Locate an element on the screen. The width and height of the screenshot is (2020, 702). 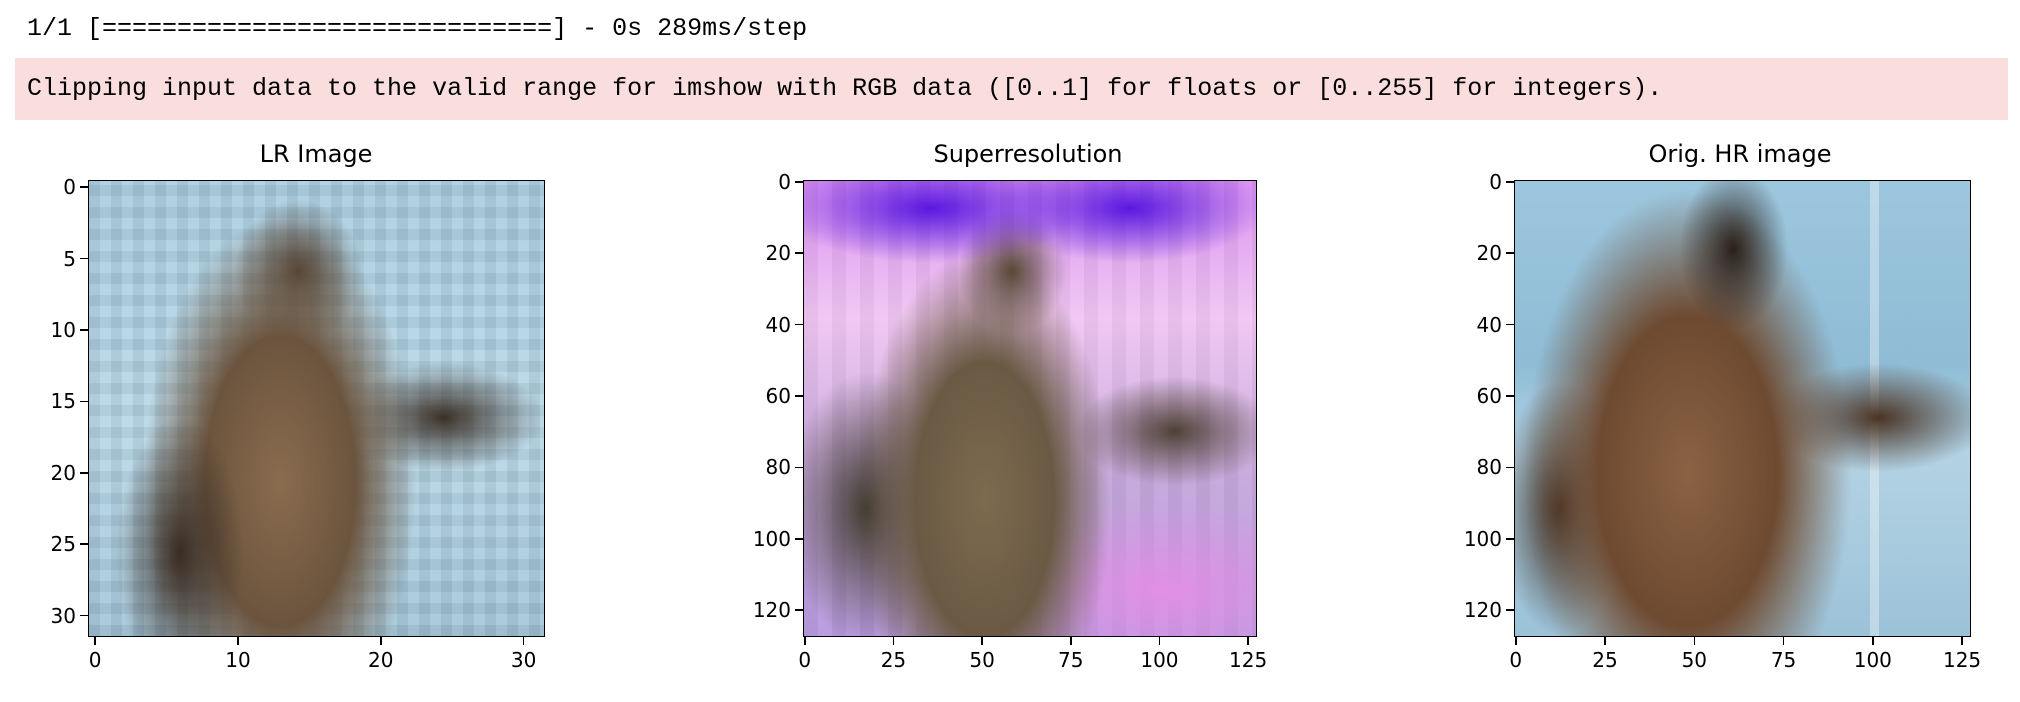
superresolution-image-axes is located at coordinates (1030, 408).